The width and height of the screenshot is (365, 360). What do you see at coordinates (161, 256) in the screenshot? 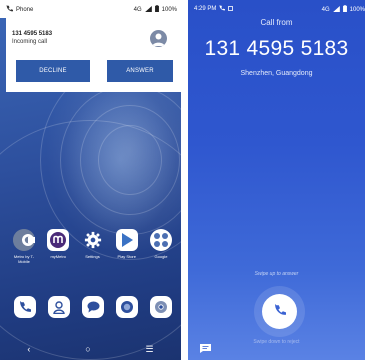
I see `app-label: Google` at bounding box center [161, 256].